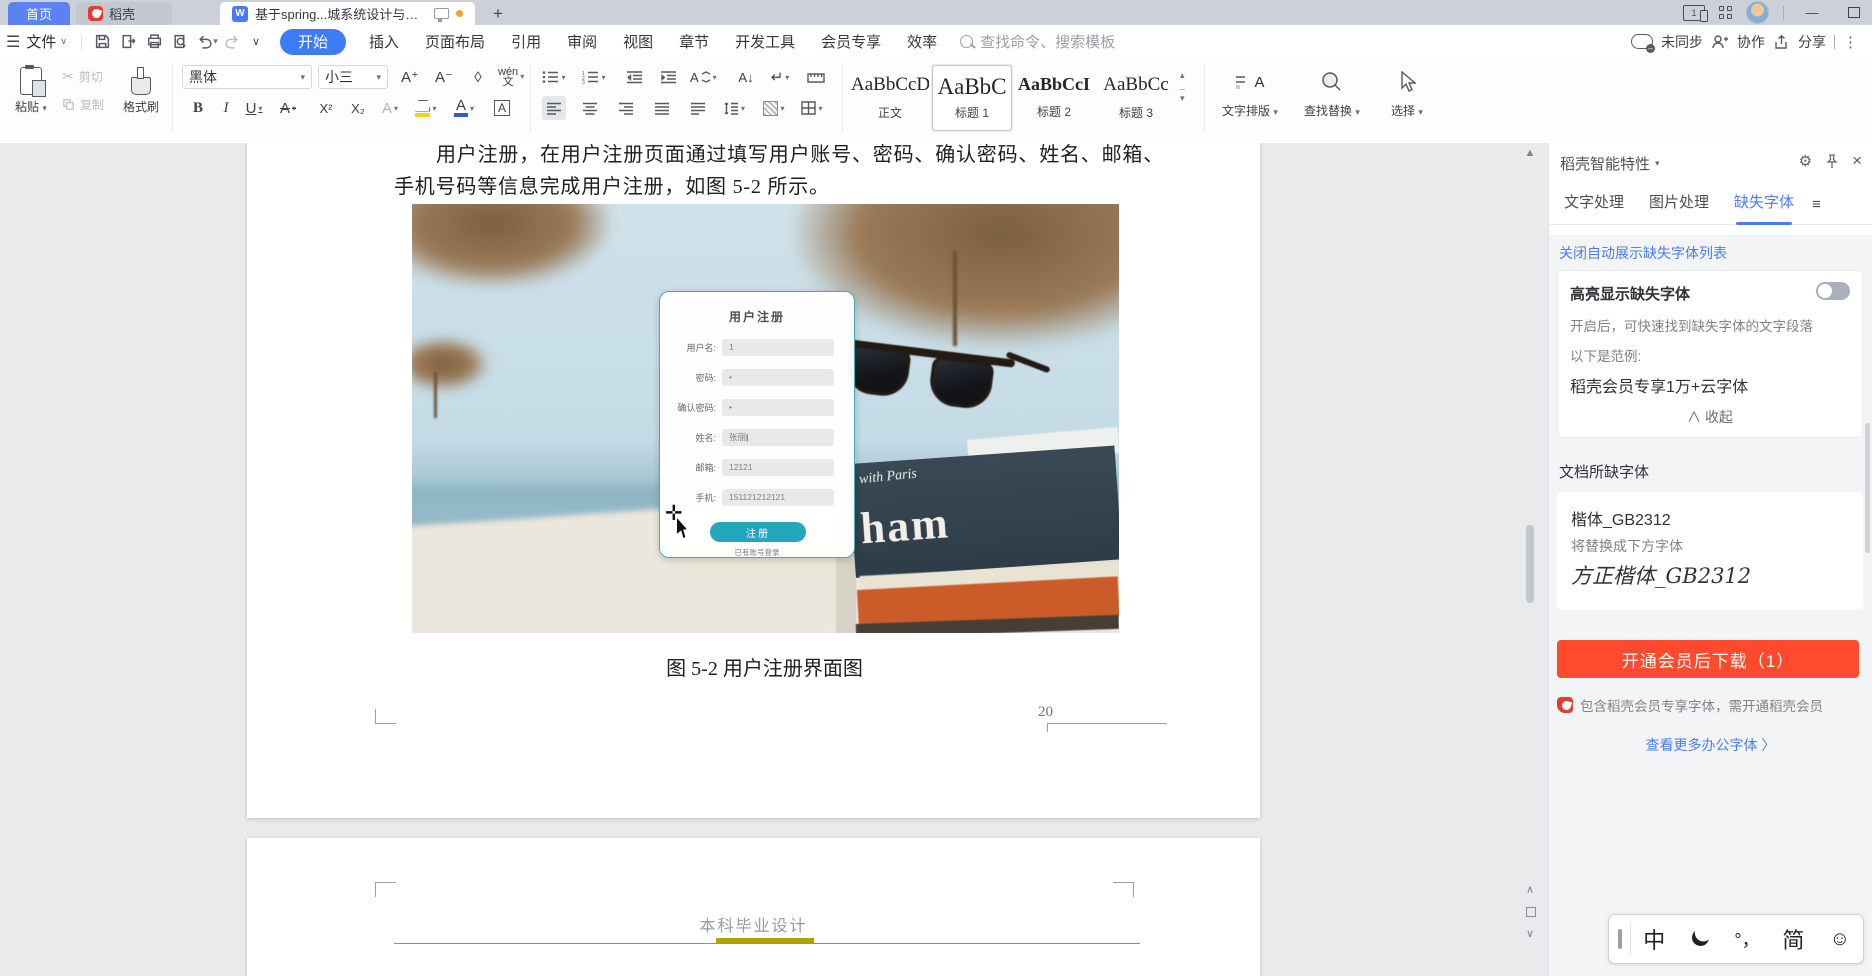 The image size is (1872, 976). What do you see at coordinates (1530, 889) in the screenshot?
I see `previous-page-button: ∧` at bounding box center [1530, 889].